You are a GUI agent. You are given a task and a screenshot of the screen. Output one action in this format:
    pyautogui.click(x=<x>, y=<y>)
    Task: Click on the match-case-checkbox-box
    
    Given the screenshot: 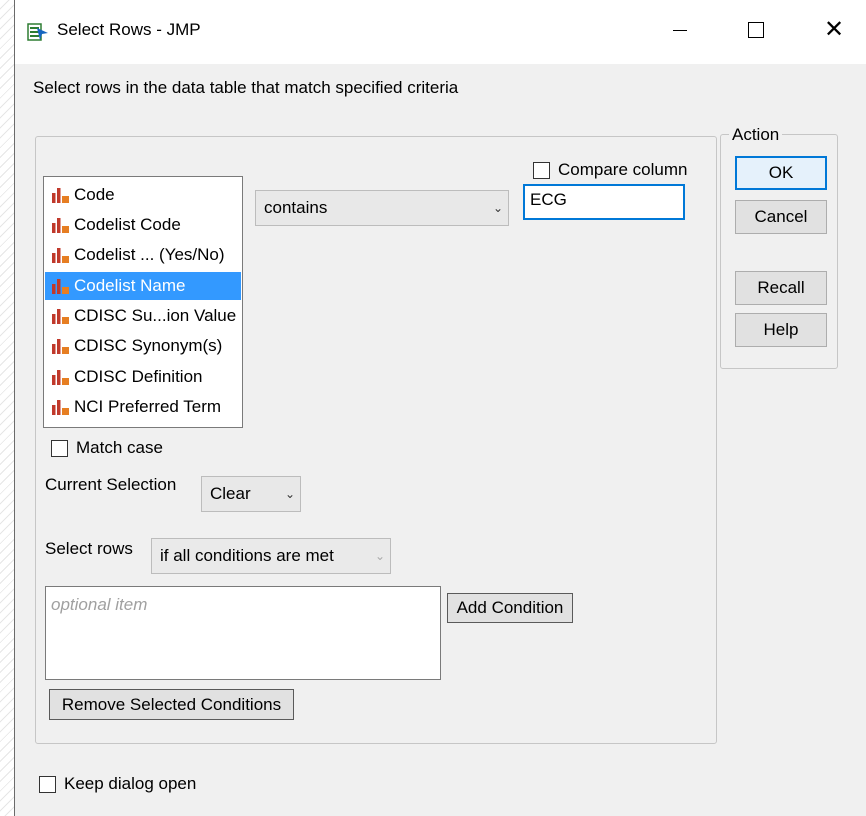 What is the action you would take?
    pyautogui.click(x=59, y=448)
    